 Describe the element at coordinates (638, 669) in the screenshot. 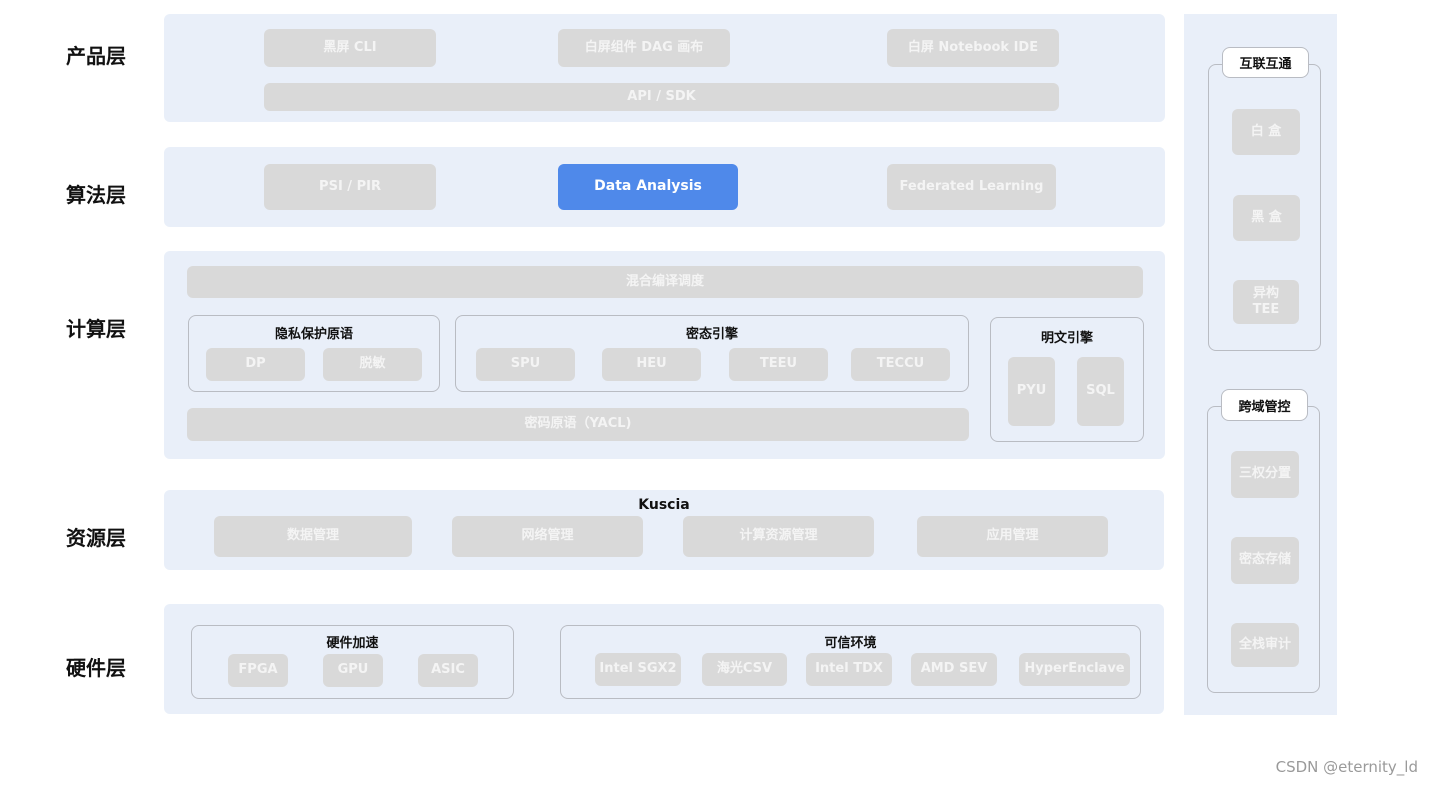

I see `tee-item-sgx2: Intel SGX2` at that location.